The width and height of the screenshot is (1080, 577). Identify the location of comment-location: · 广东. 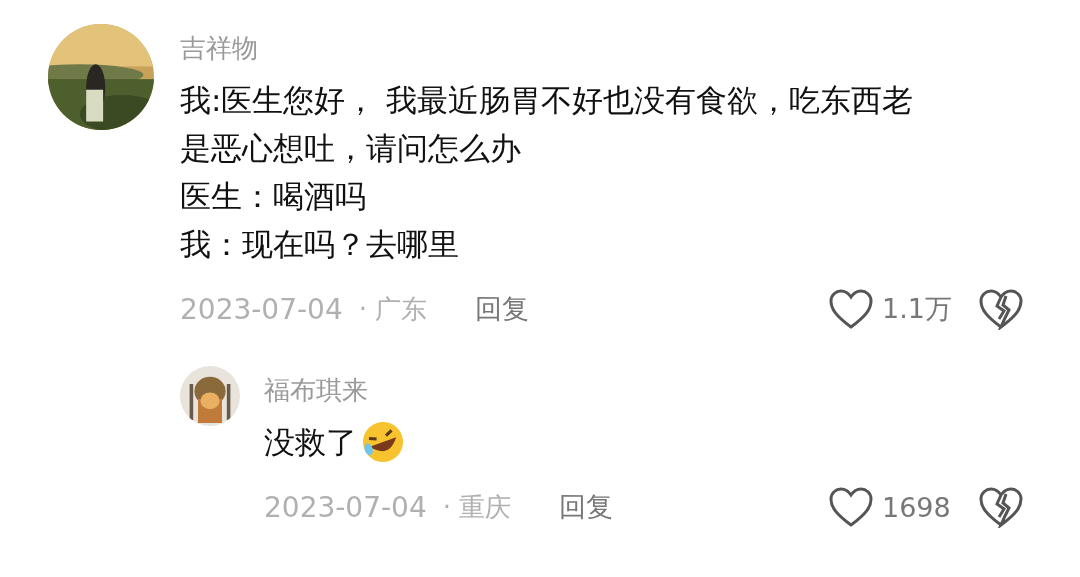
(393, 309).